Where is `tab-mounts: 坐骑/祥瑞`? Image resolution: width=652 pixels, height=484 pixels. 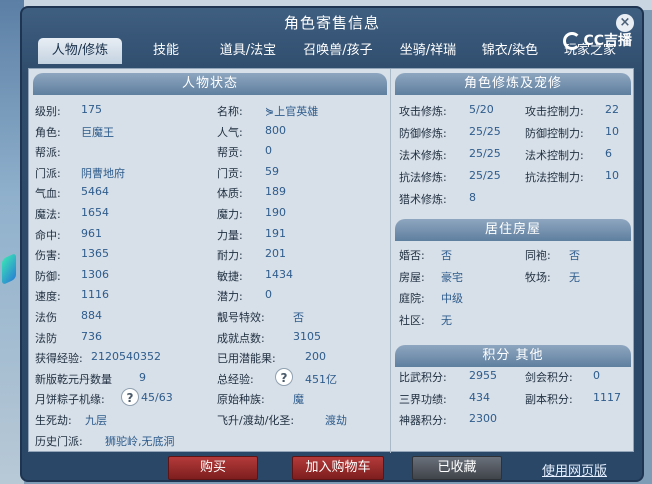
tab-mounts: 坐骑/祥瑞 is located at coordinates (428, 51).